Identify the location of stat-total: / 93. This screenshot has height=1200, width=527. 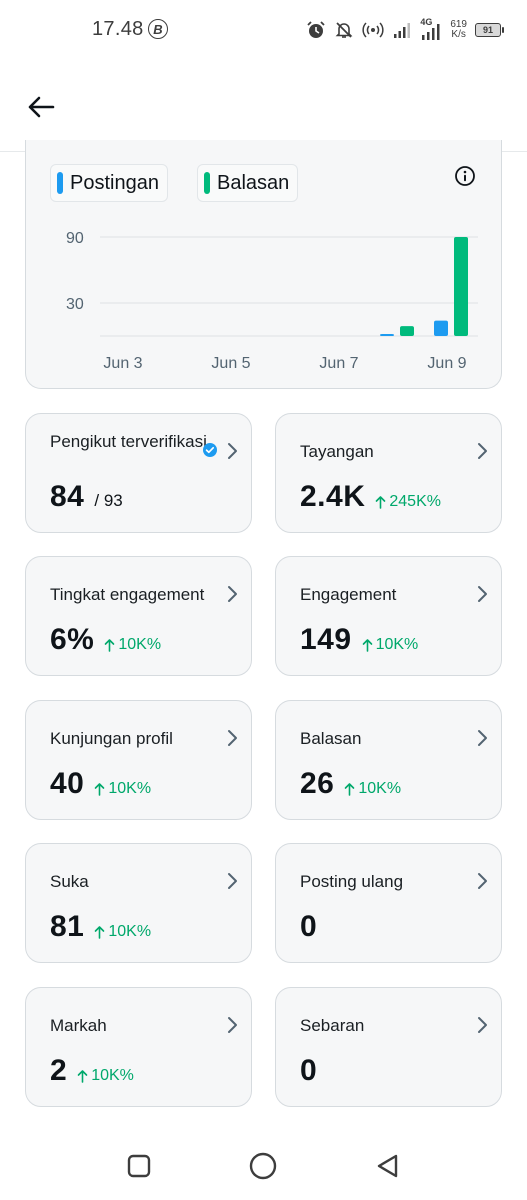
(108, 500).